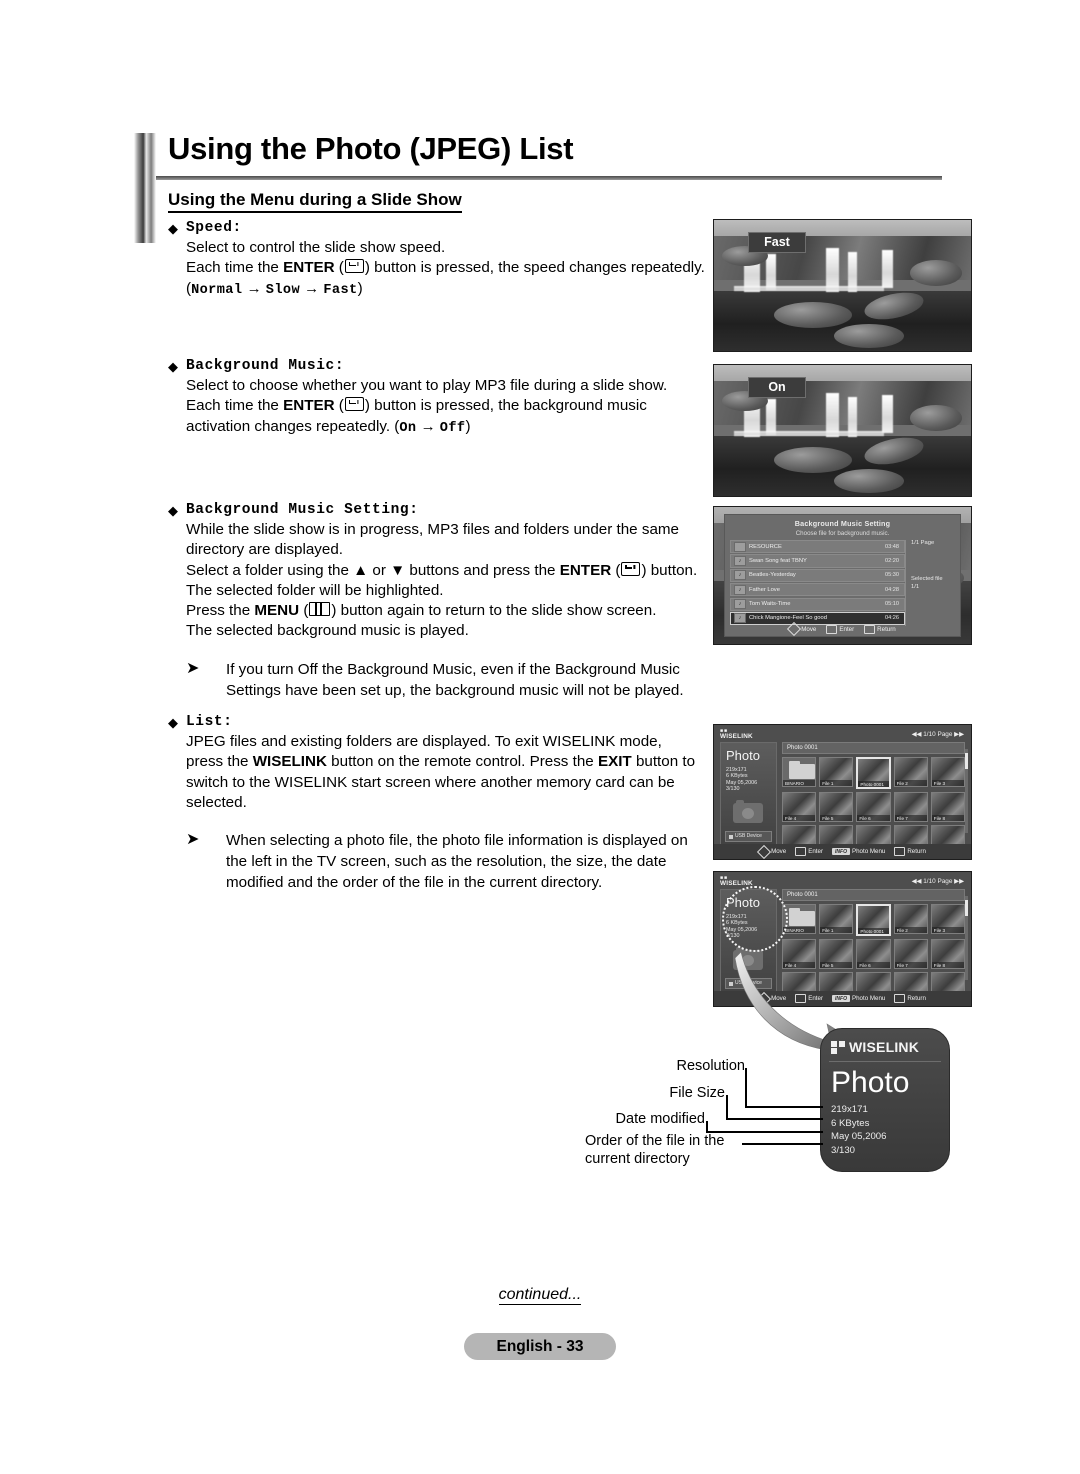 Image resolution: width=1080 pixels, height=1474 pixels. Describe the element at coordinates (740, 560) in the screenshot. I see `music-note-icon: ♪` at that location.